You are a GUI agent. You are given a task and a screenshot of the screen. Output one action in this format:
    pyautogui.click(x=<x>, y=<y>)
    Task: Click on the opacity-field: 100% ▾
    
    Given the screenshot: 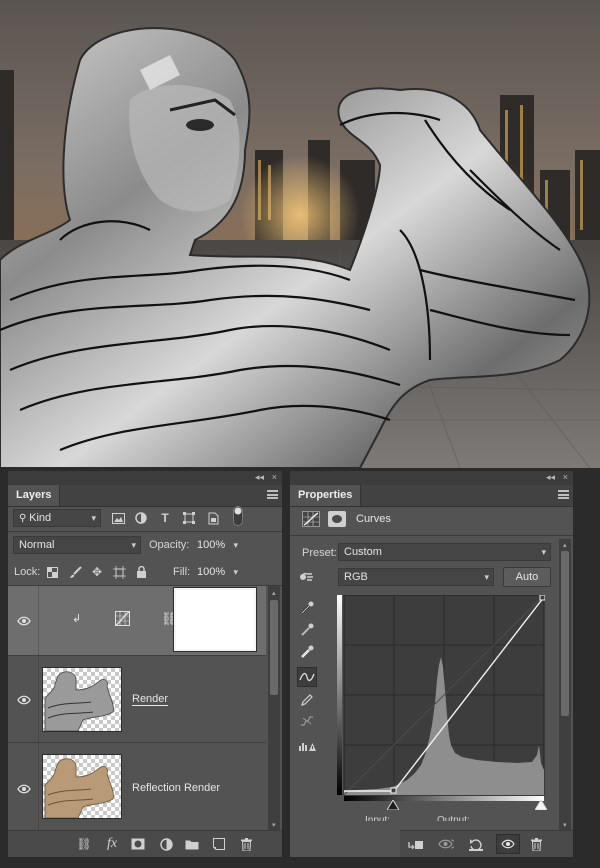 What is the action you would take?
    pyautogui.click(x=217, y=545)
    